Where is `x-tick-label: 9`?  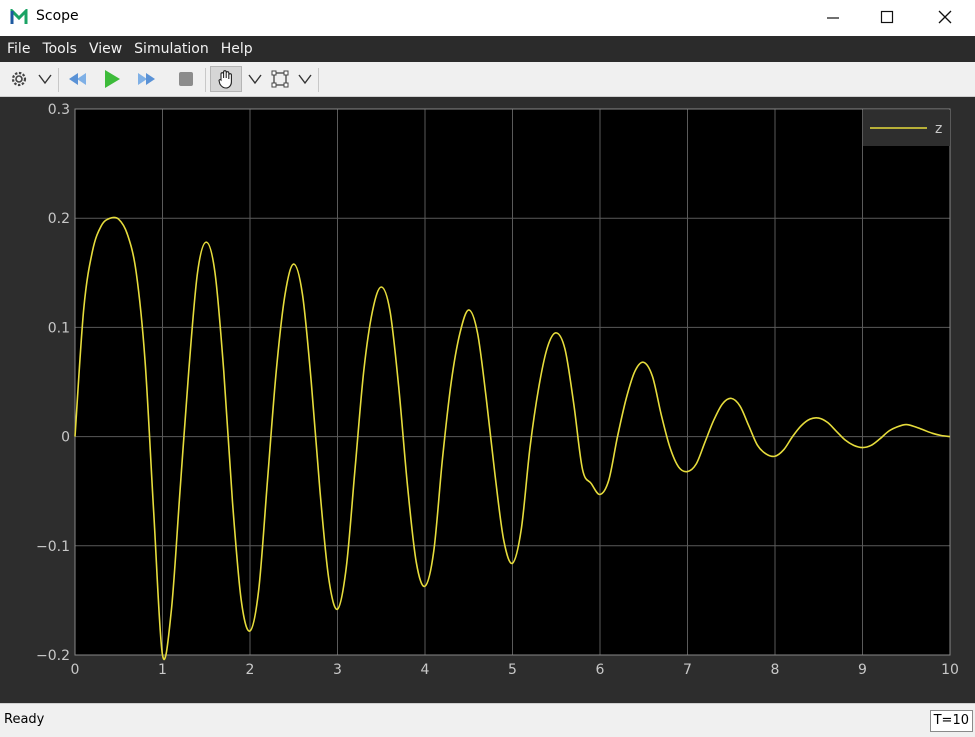
x-tick-label: 9 is located at coordinates (862, 670).